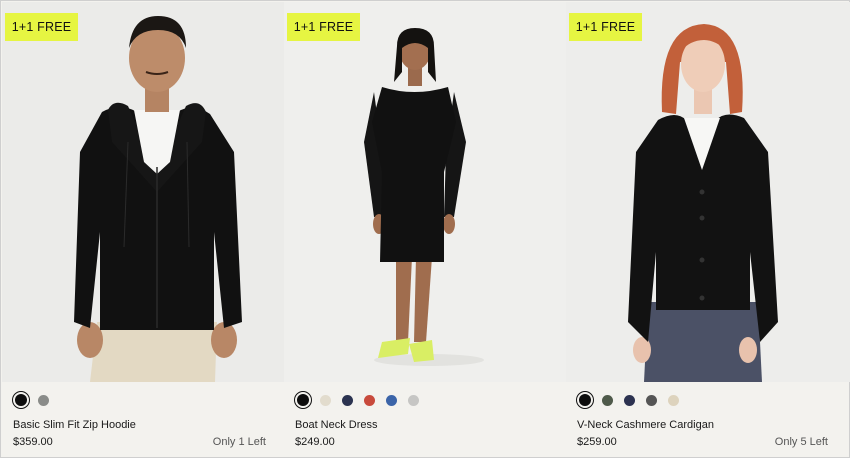 The image size is (850, 458). I want to click on product-price: $259.00, so click(597, 442).